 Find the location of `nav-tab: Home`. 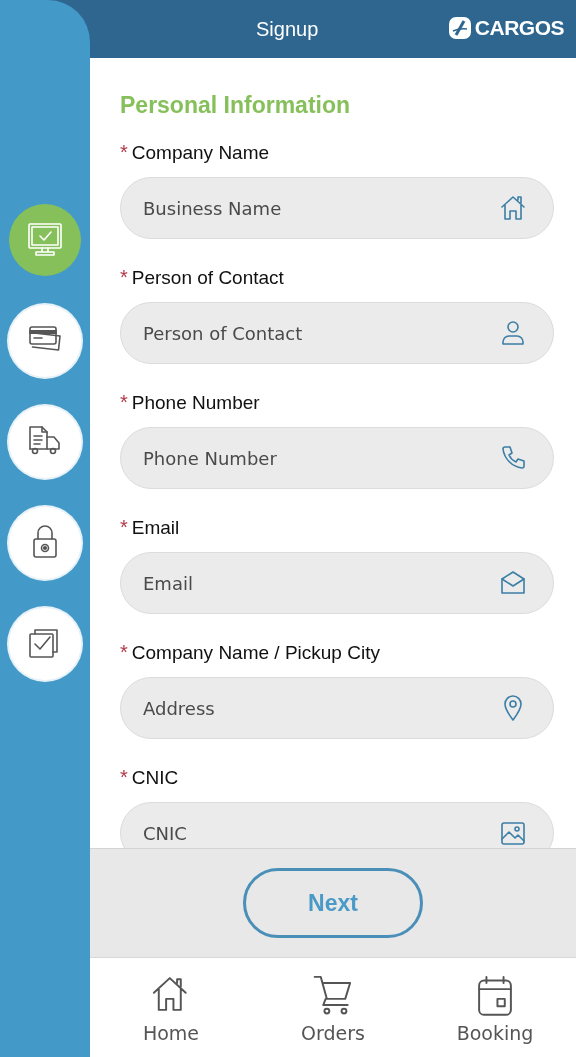

nav-tab: Home is located at coordinates (171, 1007).